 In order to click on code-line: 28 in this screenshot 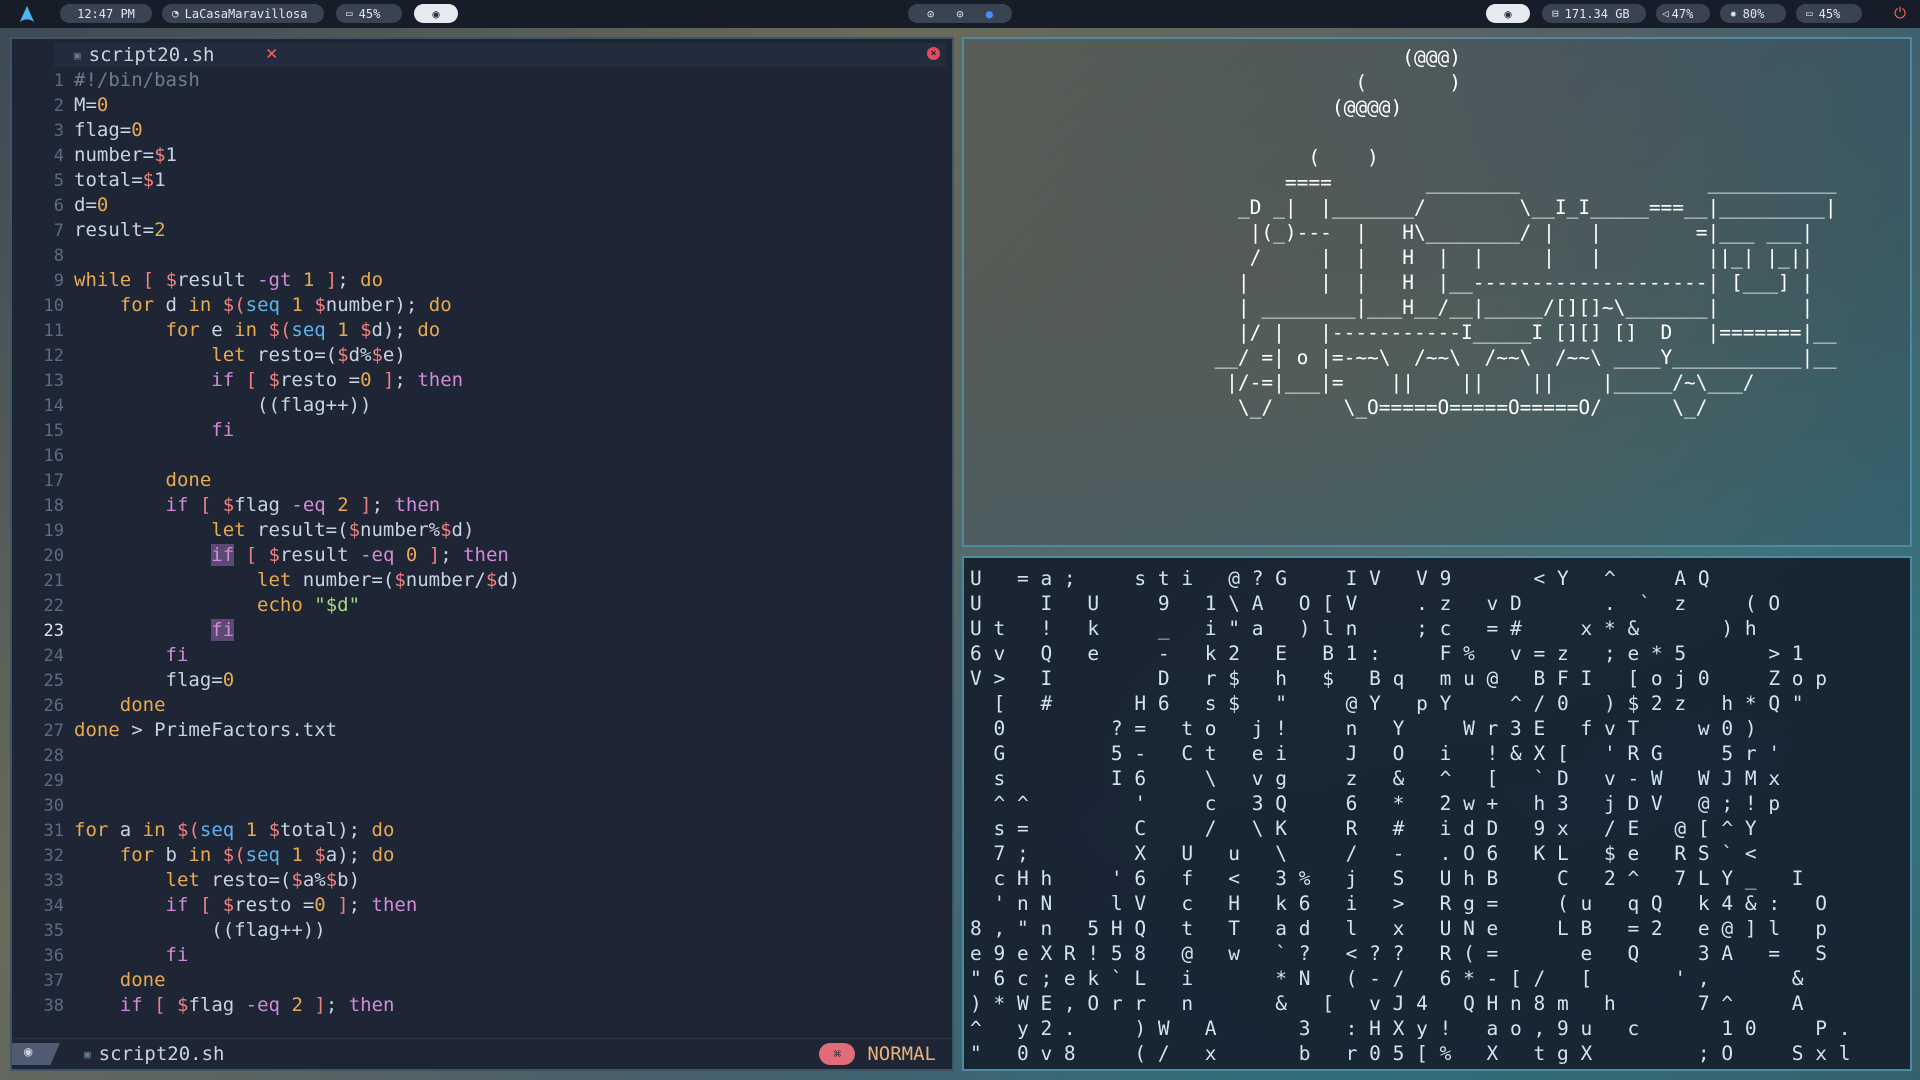, I will do `click(482, 755)`.